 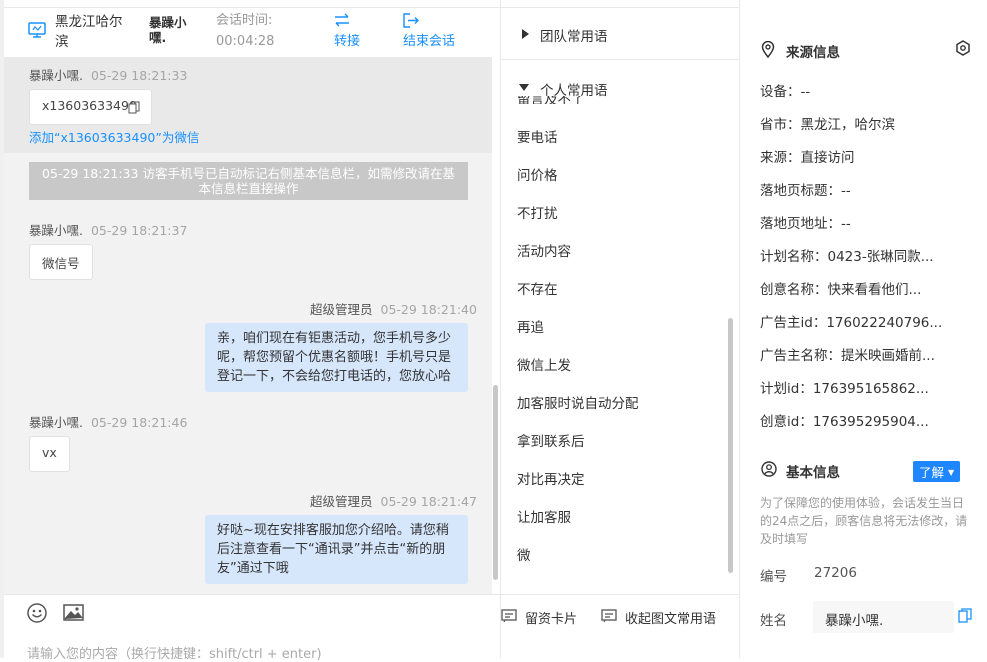 I want to click on phrase-item: 加客服时说自动分配, so click(x=578, y=402).